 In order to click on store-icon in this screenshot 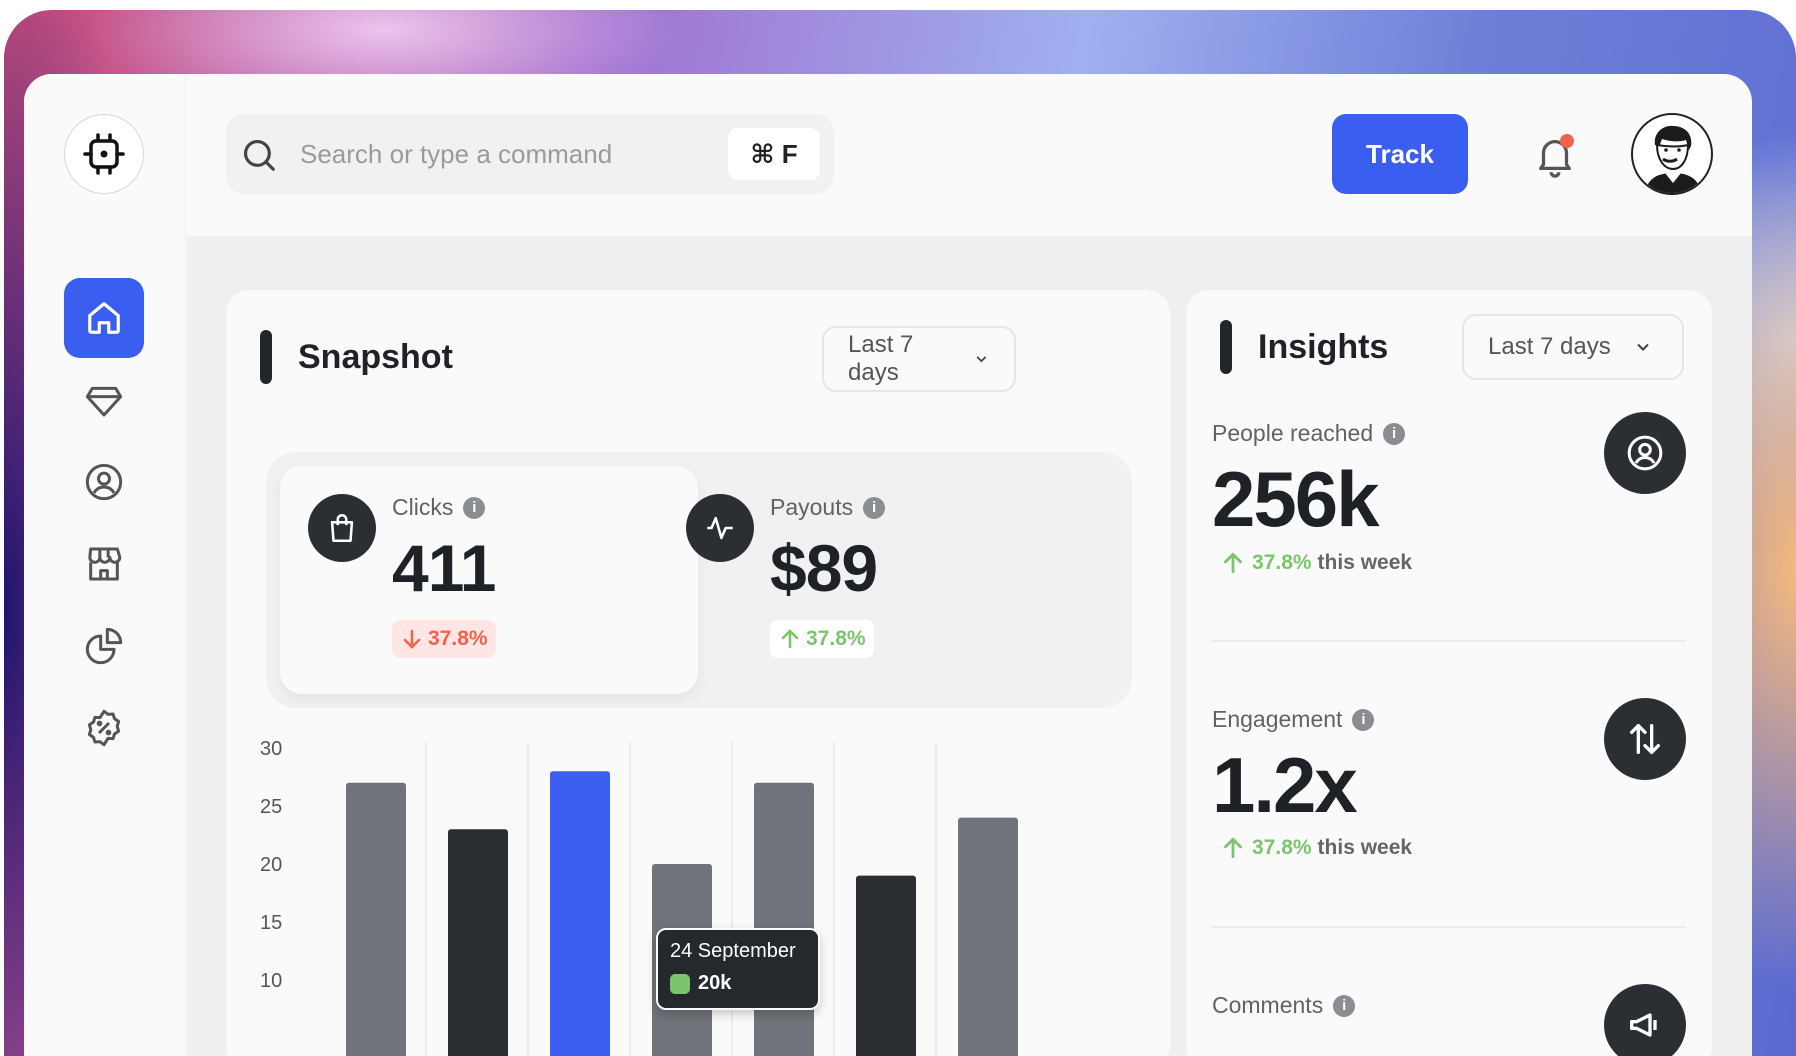, I will do `click(105, 564)`.